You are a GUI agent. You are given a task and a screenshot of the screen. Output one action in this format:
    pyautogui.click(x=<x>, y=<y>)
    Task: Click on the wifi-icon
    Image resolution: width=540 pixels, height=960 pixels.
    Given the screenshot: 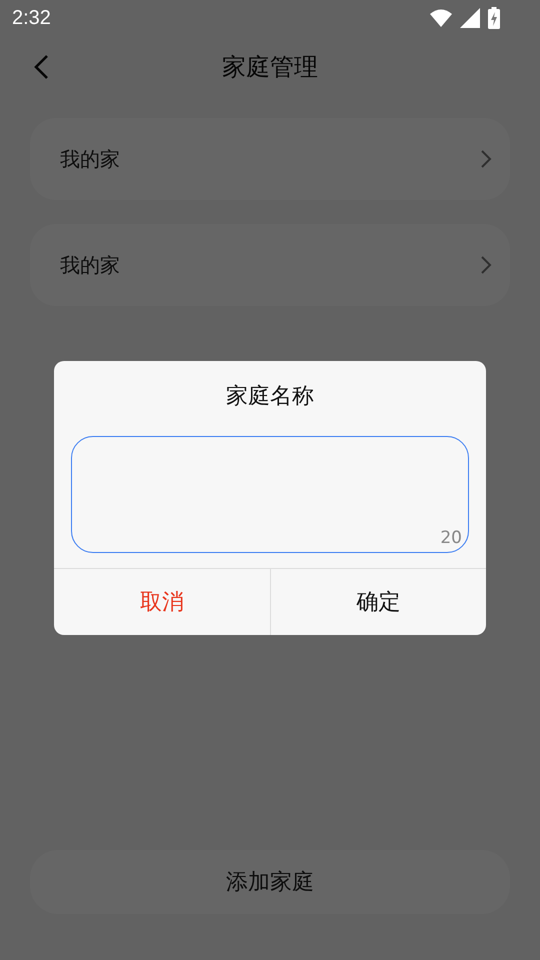 What is the action you would take?
    pyautogui.click(x=441, y=18)
    